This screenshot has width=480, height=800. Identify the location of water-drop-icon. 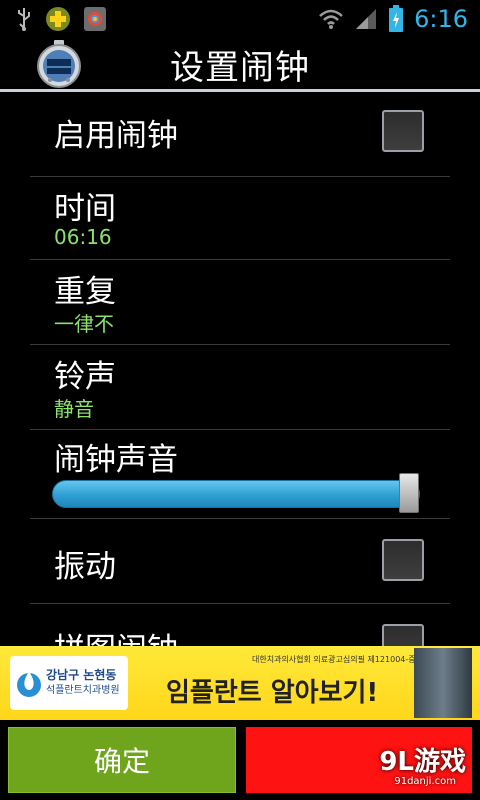
(29, 683).